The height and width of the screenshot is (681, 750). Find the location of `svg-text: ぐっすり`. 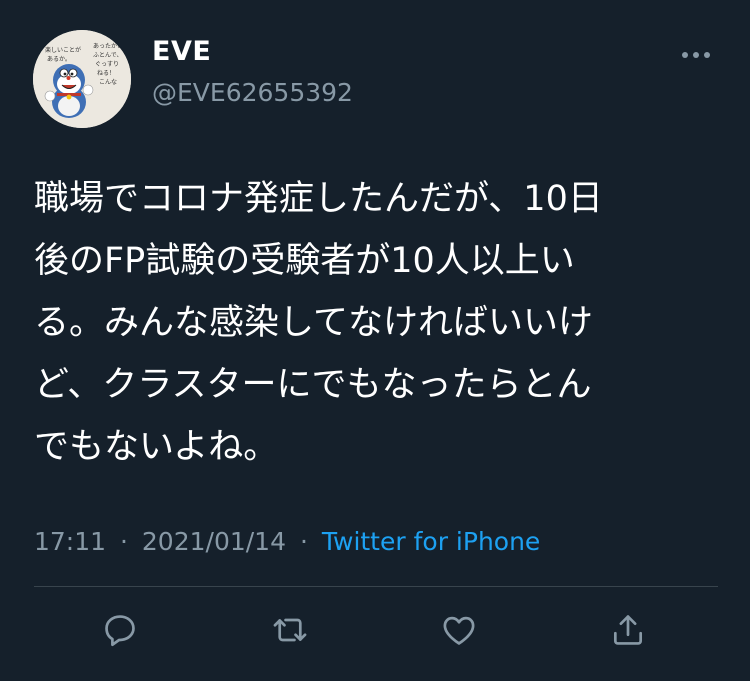

svg-text: ぐっすり is located at coordinates (107, 64).